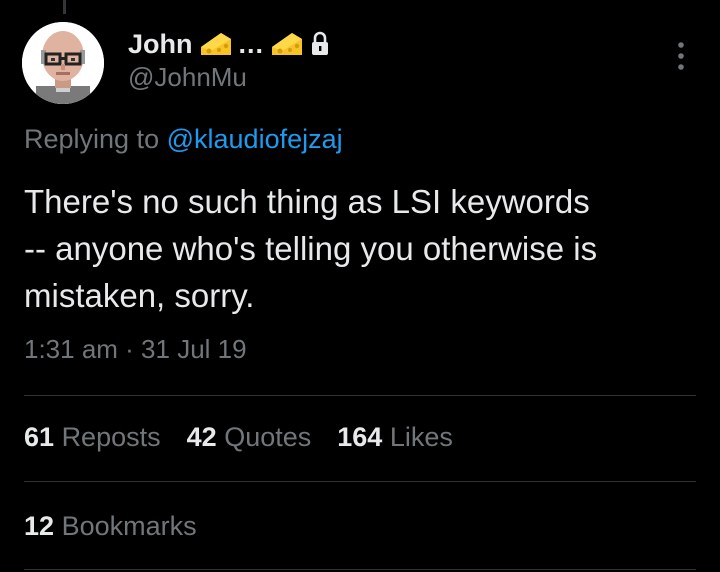  What do you see at coordinates (320, 44) in the screenshot?
I see `lock-icon` at bounding box center [320, 44].